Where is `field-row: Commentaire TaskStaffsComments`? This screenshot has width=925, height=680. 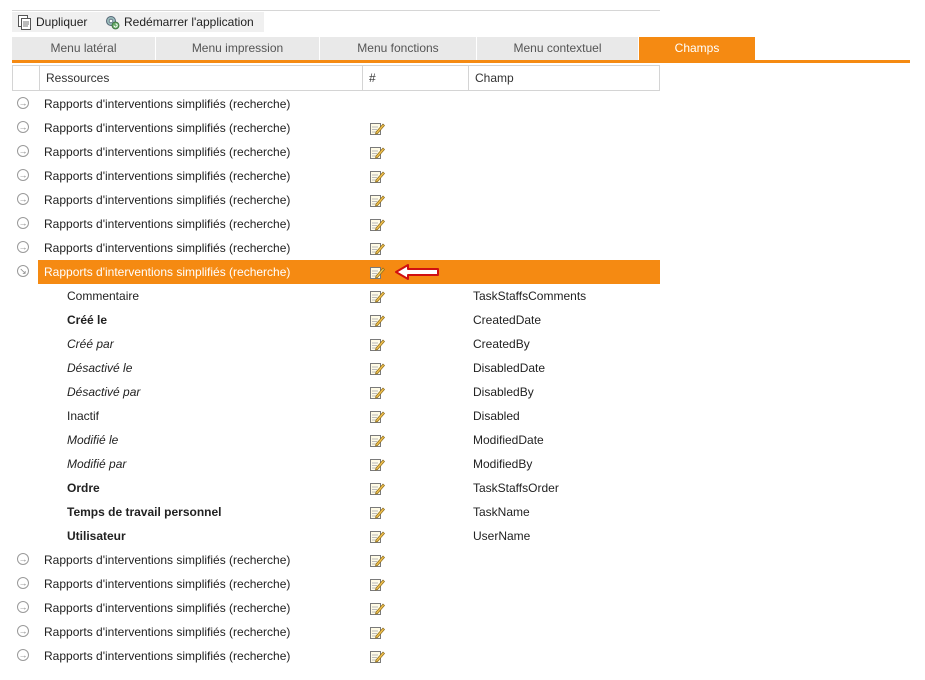 field-row: Commentaire TaskStaffsComments is located at coordinates (336, 296).